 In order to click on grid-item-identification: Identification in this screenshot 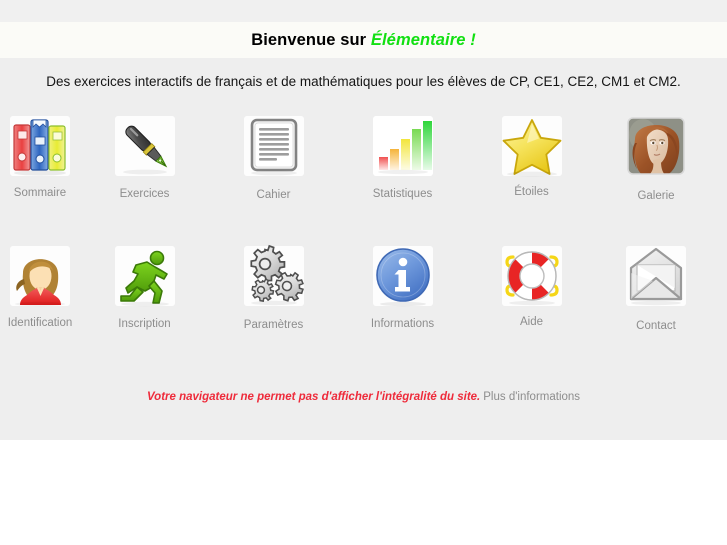, I will do `click(40, 307)`.